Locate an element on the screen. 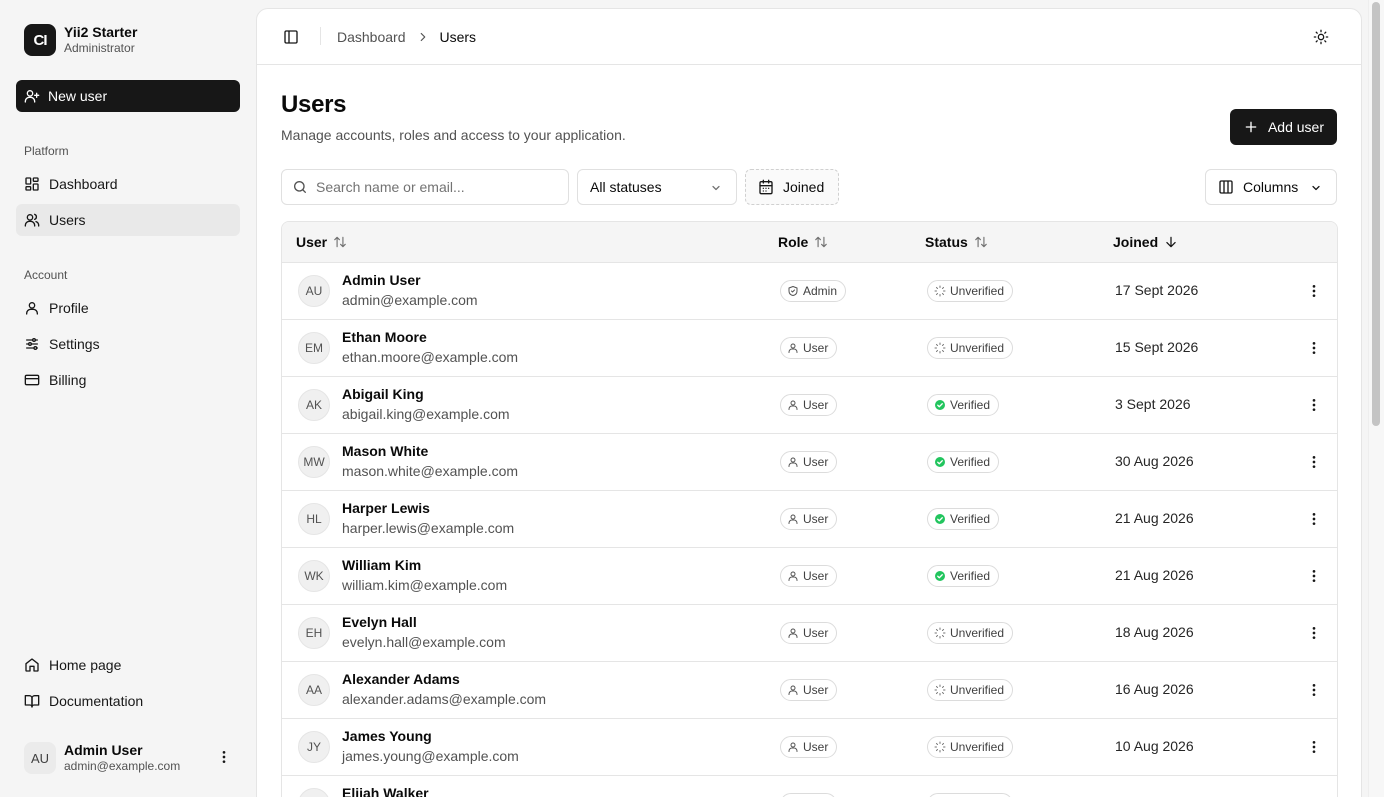 This screenshot has width=1384, height=797. search-input is located at coordinates (436, 187).